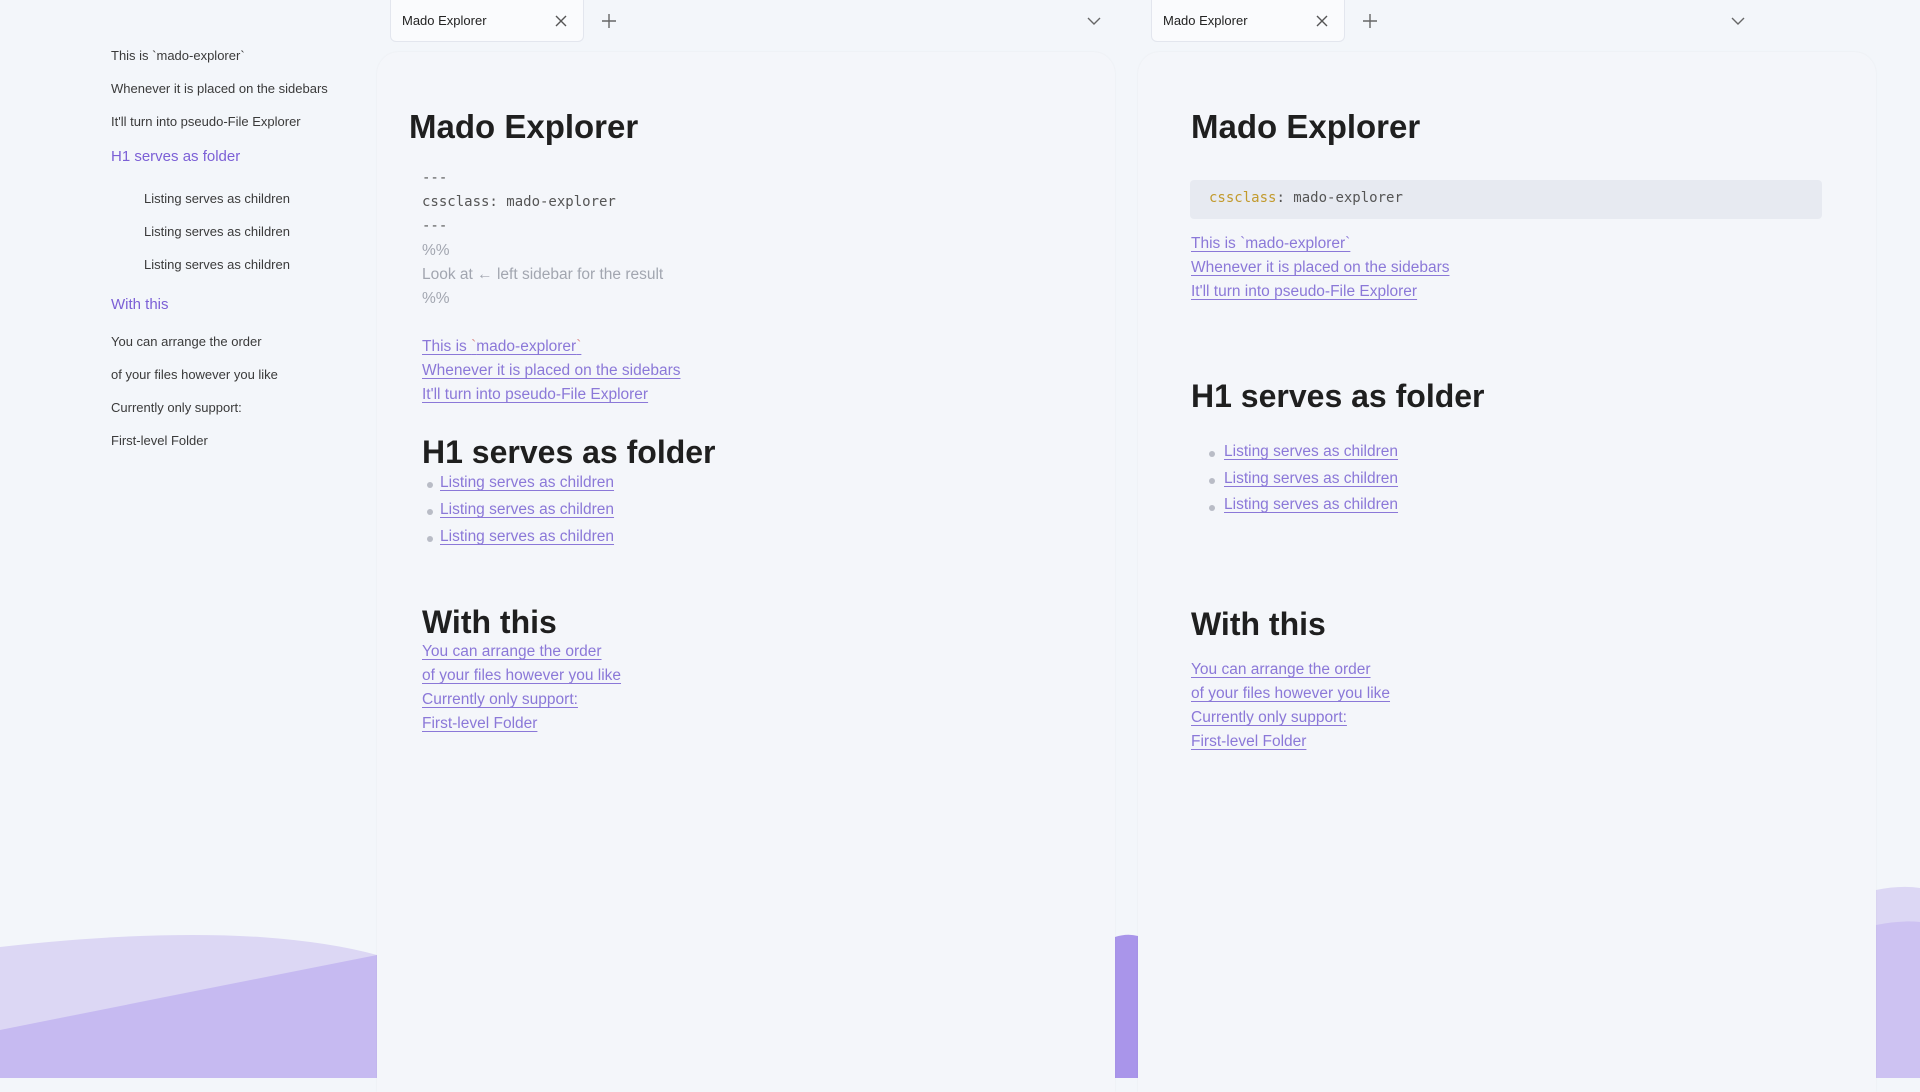 The image size is (1920, 1092). What do you see at coordinates (1348, 198) in the screenshot?
I see `code-value: mado-explorer` at bounding box center [1348, 198].